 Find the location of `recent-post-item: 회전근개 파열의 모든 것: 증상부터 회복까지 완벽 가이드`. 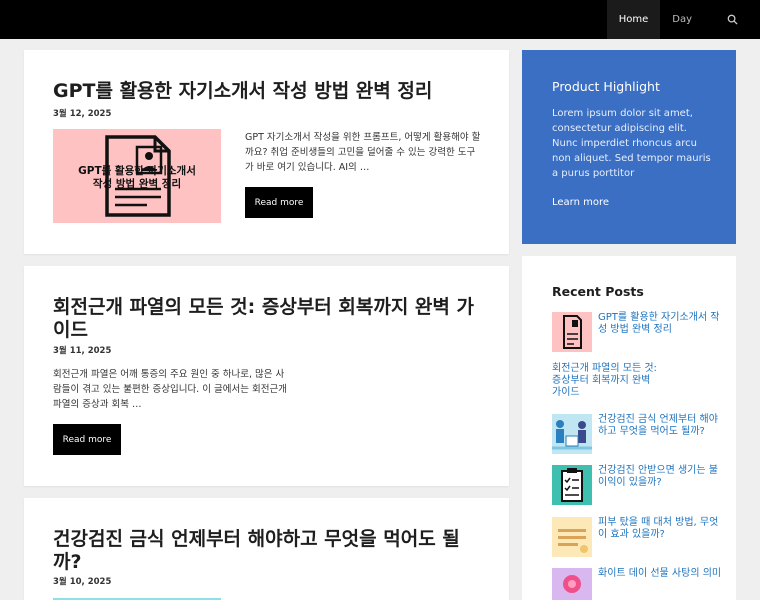

recent-post-item: 회전근개 파열의 모든 것: 증상부터 회복까지 완벽 가이드 is located at coordinates (637, 381).